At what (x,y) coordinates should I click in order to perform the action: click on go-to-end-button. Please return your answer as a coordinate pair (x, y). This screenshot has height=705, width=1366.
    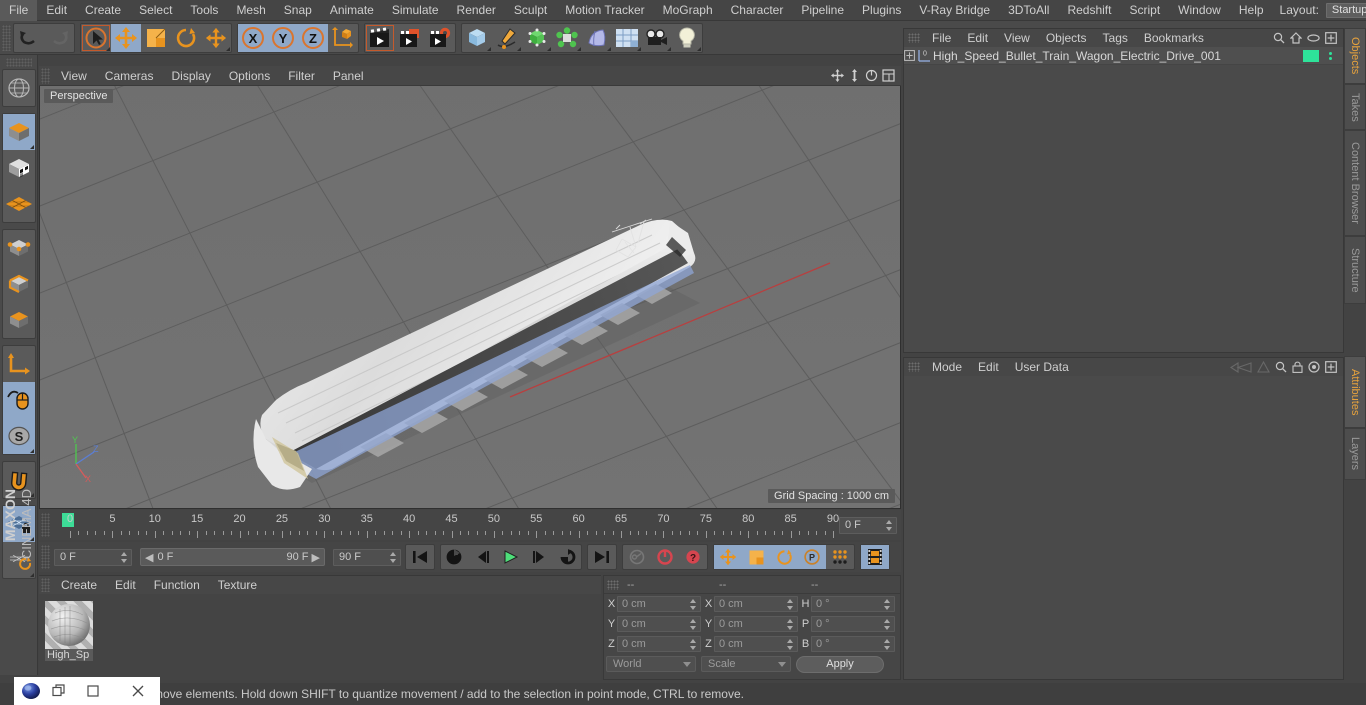
    Looking at the image, I should click on (602, 557).